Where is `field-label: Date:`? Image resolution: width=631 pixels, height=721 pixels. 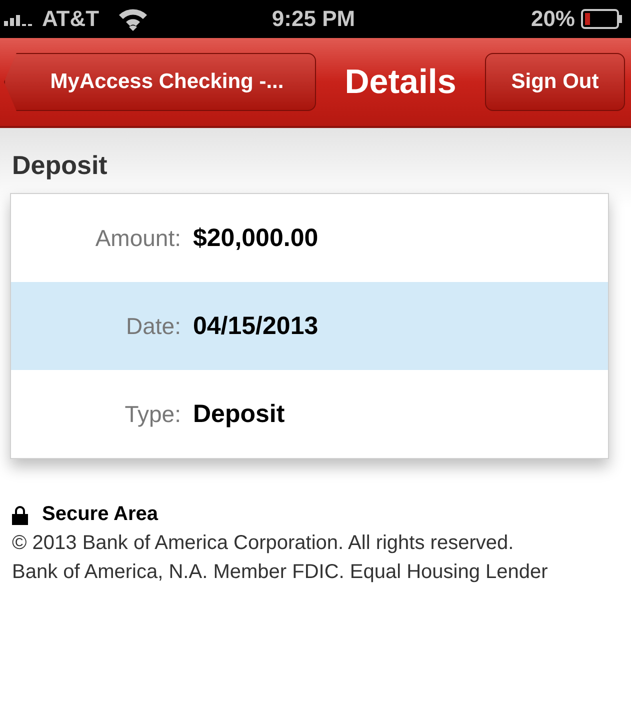 field-label: Date: is located at coordinates (153, 326).